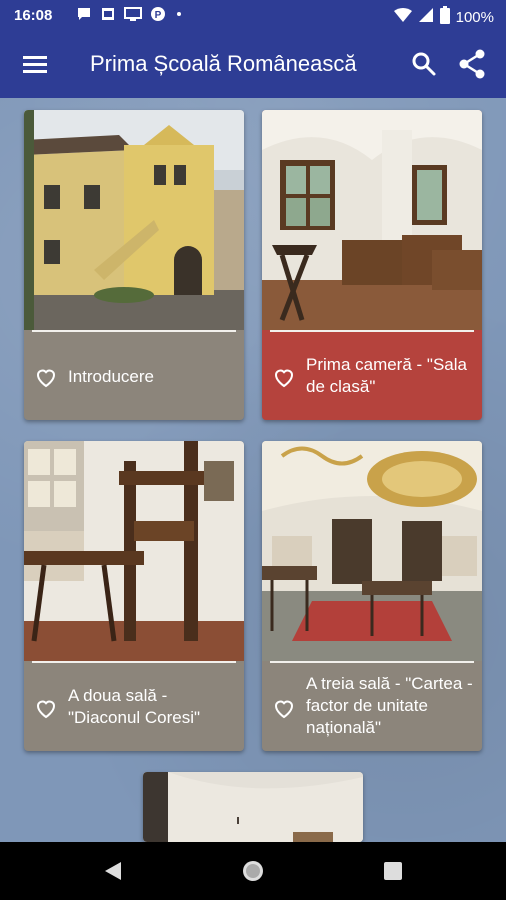  I want to click on app-bar: Prima Școală Românească, so click(253, 65).